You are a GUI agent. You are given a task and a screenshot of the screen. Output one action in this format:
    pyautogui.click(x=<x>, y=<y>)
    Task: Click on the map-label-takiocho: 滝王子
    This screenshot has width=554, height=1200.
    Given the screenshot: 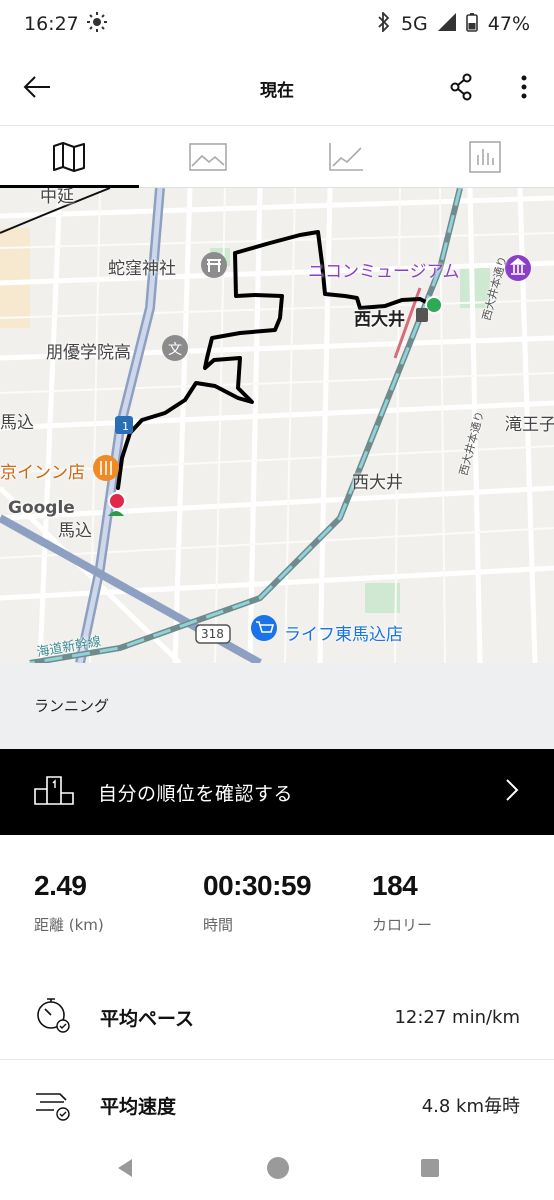 What is the action you would take?
    pyautogui.click(x=529, y=425)
    